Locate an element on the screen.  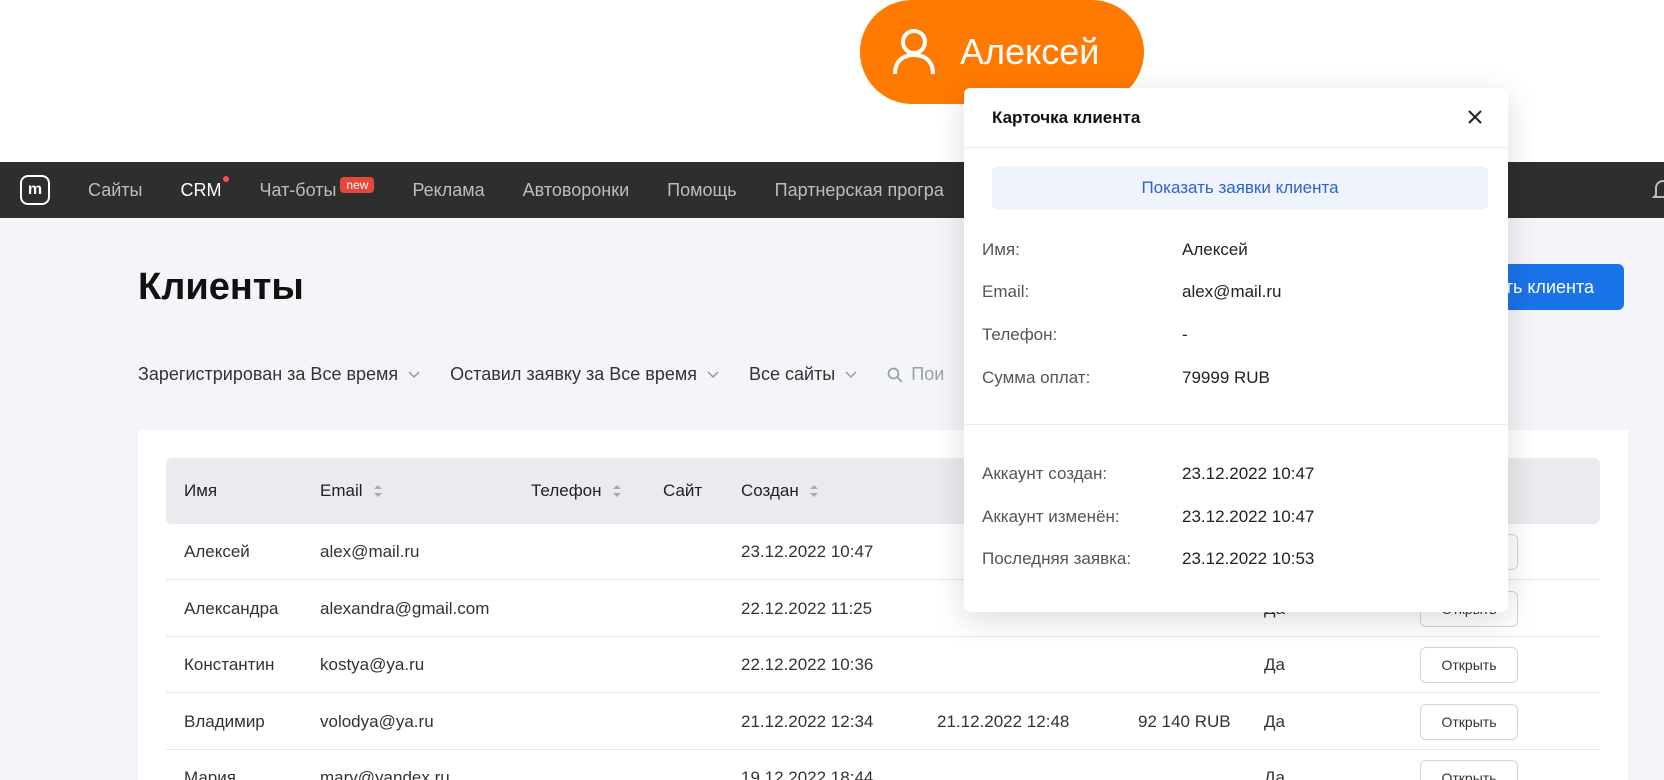
header-email-label: Email is located at coordinates (341, 490).